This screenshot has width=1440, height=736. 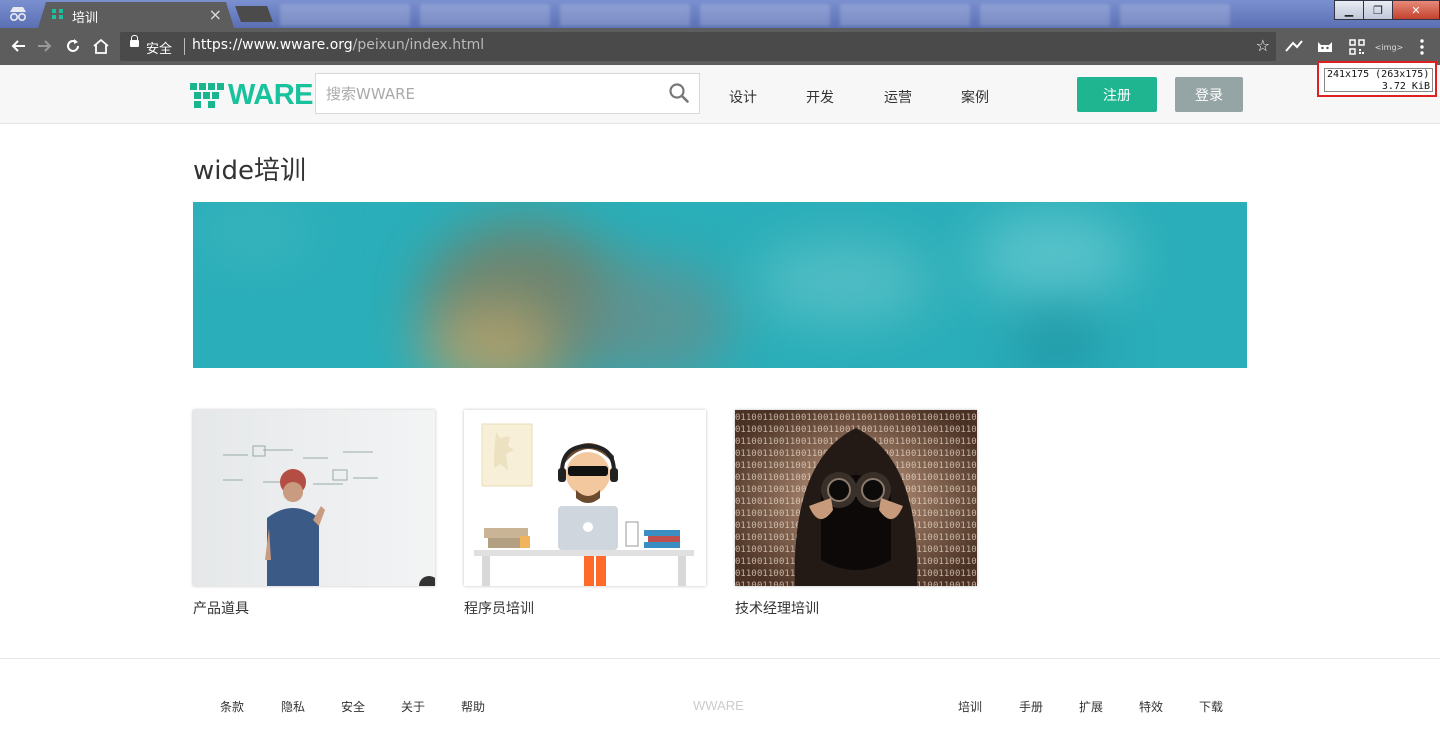 I want to click on nav-cases: 案例, so click(x=975, y=97).